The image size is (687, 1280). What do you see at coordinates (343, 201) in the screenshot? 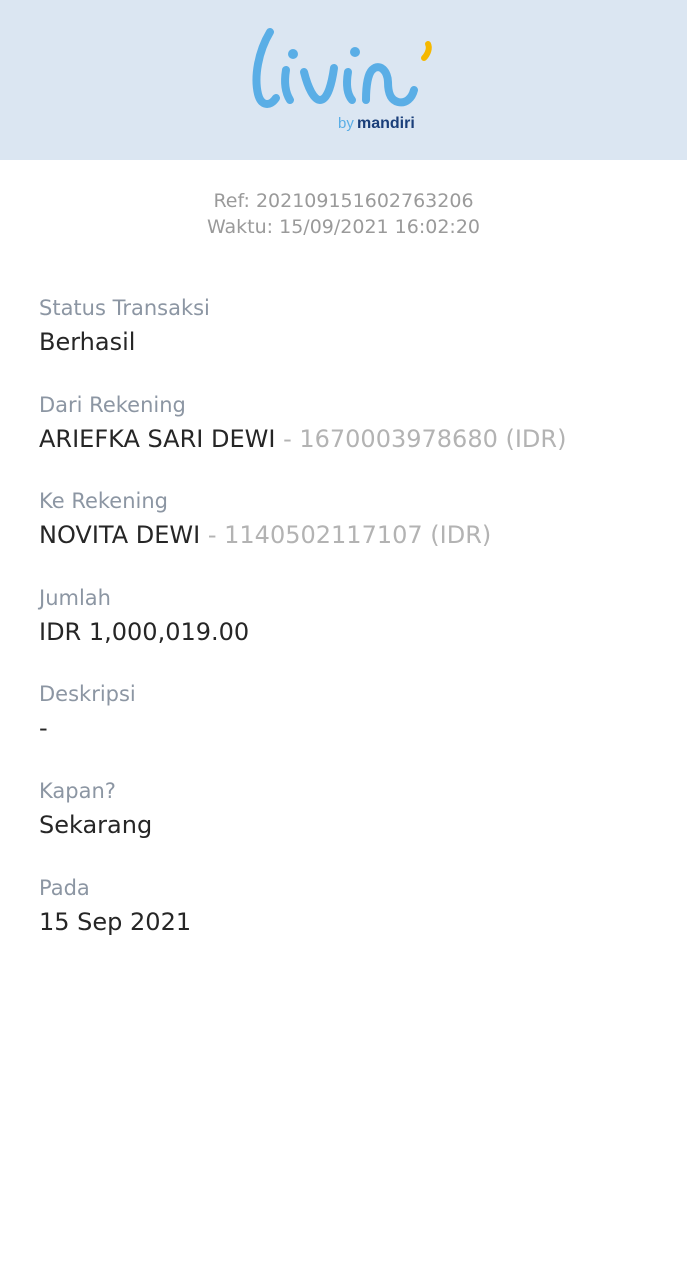
I see `reference-number: Ref: 202109151602763206` at bounding box center [343, 201].